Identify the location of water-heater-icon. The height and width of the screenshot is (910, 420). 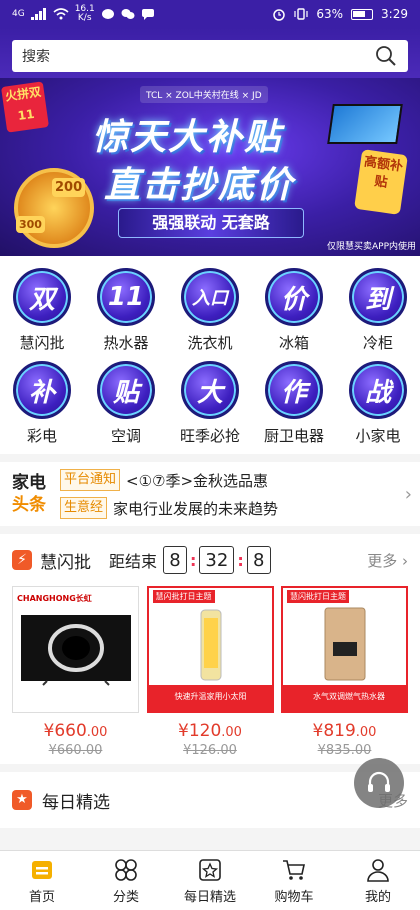
(345, 644).